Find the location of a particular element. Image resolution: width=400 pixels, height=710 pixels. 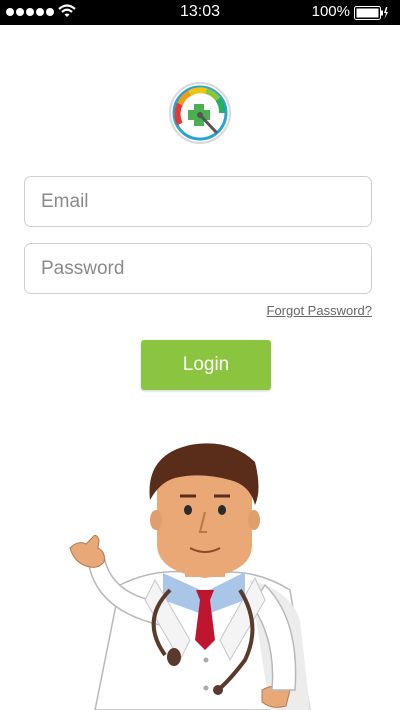

email-field is located at coordinates (198, 201).